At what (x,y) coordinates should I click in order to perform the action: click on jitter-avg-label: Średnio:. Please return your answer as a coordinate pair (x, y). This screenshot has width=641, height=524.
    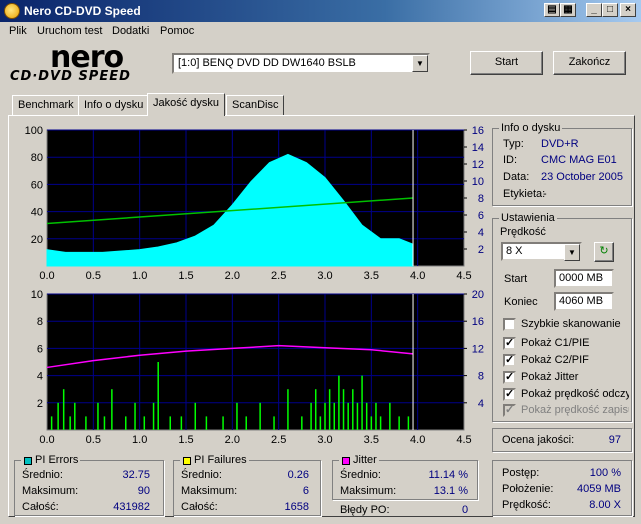
    Looking at the image, I should click on (360, 475).